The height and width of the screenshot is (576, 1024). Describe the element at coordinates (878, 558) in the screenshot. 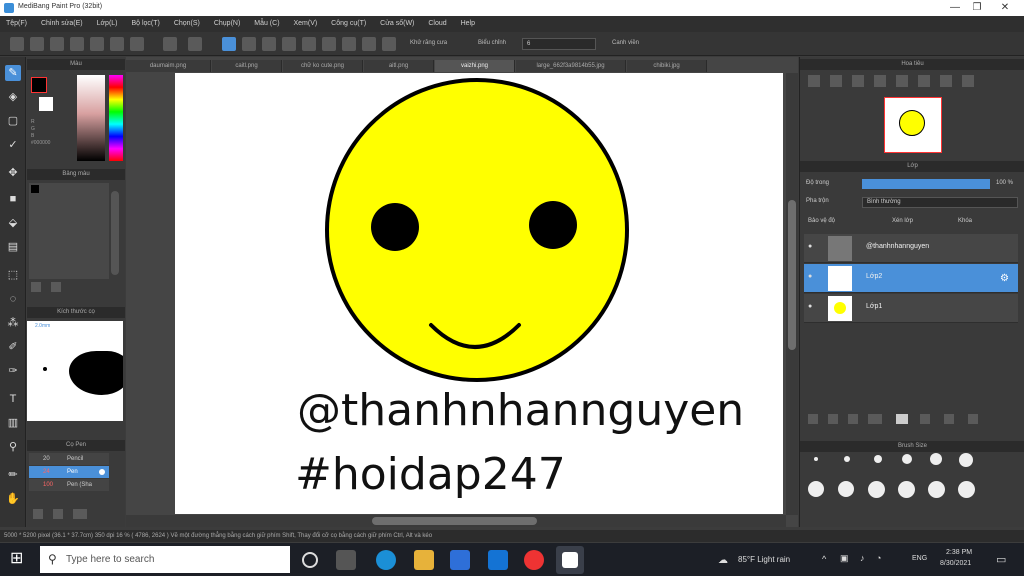

I see `wifi-icon: ◔` at that location.